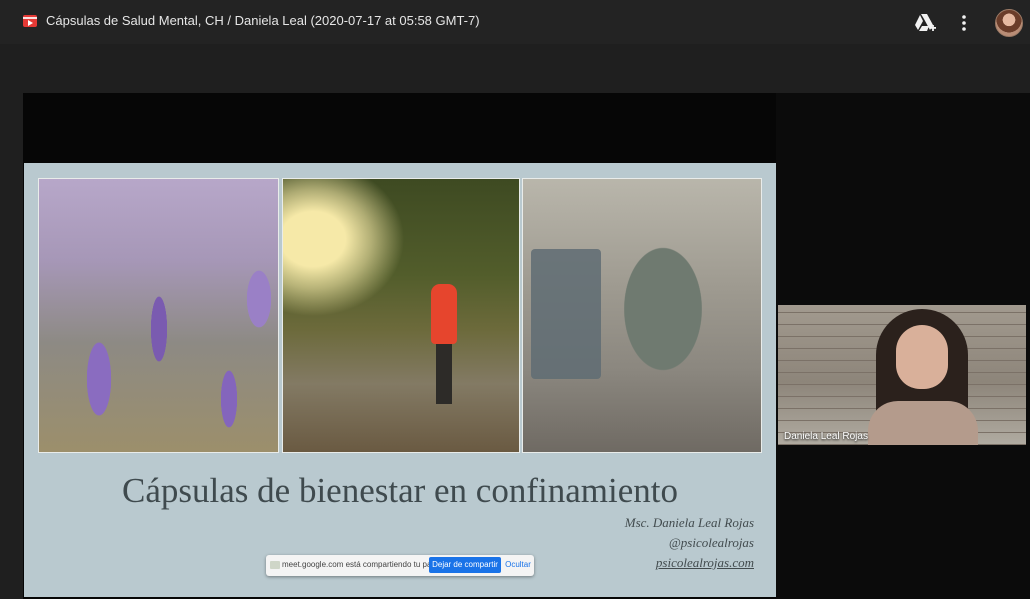 This screenshot has width=1030, height=599. Describe the element at coordinates (826, 436) in the screenshot. I see `participant-name: Daniela Leal Rojas` at that location.